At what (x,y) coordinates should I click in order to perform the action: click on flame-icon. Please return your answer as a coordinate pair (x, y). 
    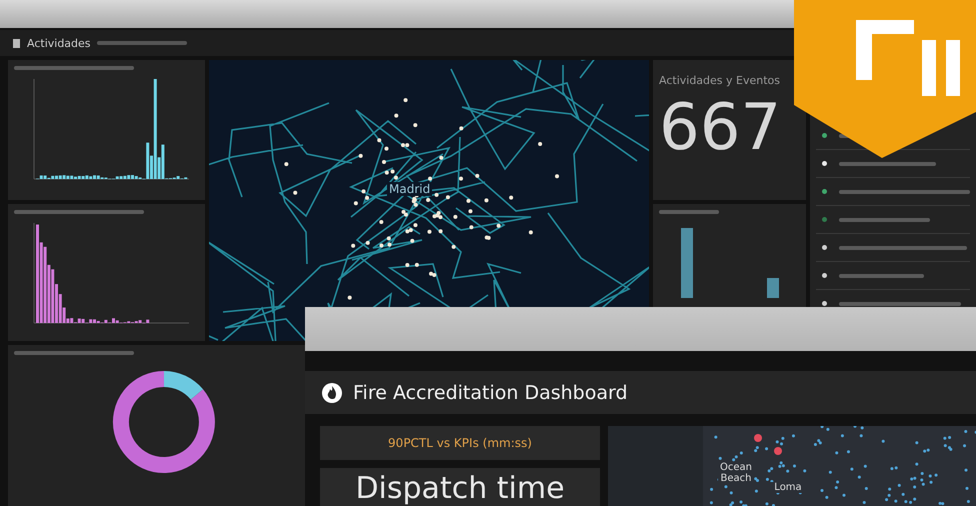
    Looking at the image, I should click on (332, 393).